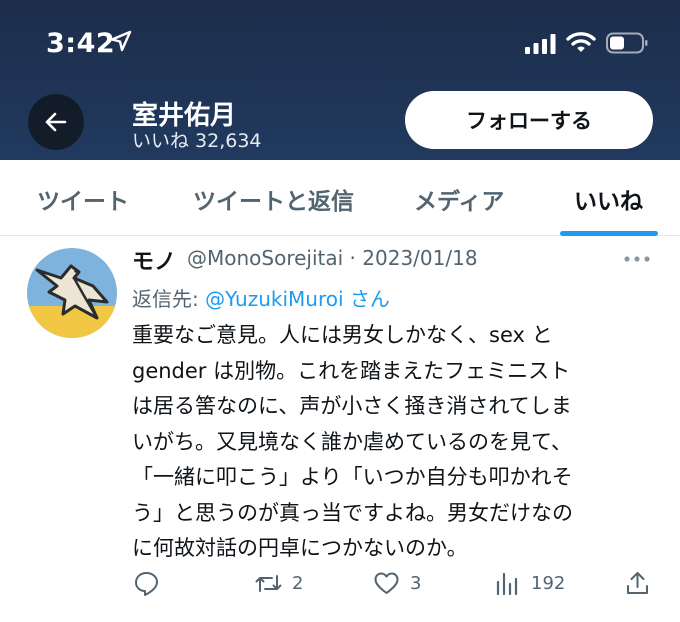  What do you see at coordinates (608, 199) in the screenshot?
I see `tab-likes: いいね` at bounding box center [608, 199].